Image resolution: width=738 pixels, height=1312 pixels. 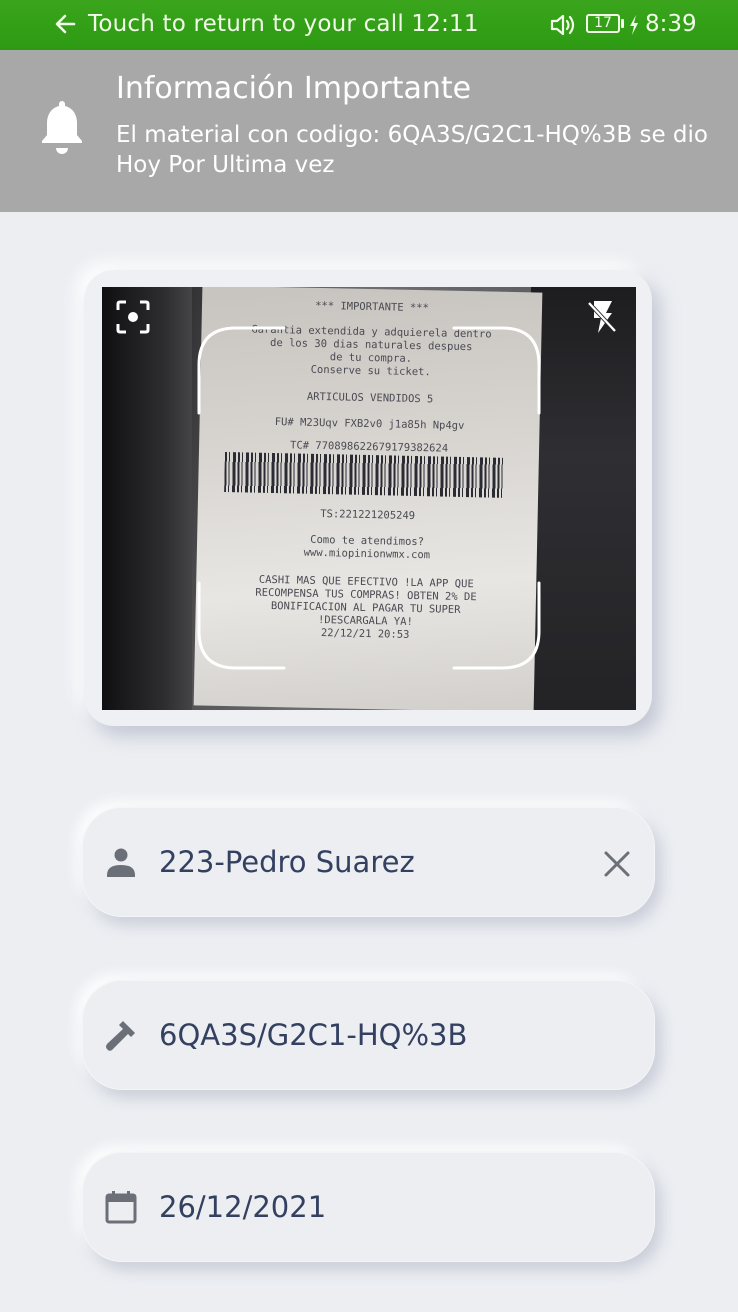 What do you see at coordinates (603, 23) in the screenshot?
I see `battery-icon: 17` at bounding box center [603, 23].